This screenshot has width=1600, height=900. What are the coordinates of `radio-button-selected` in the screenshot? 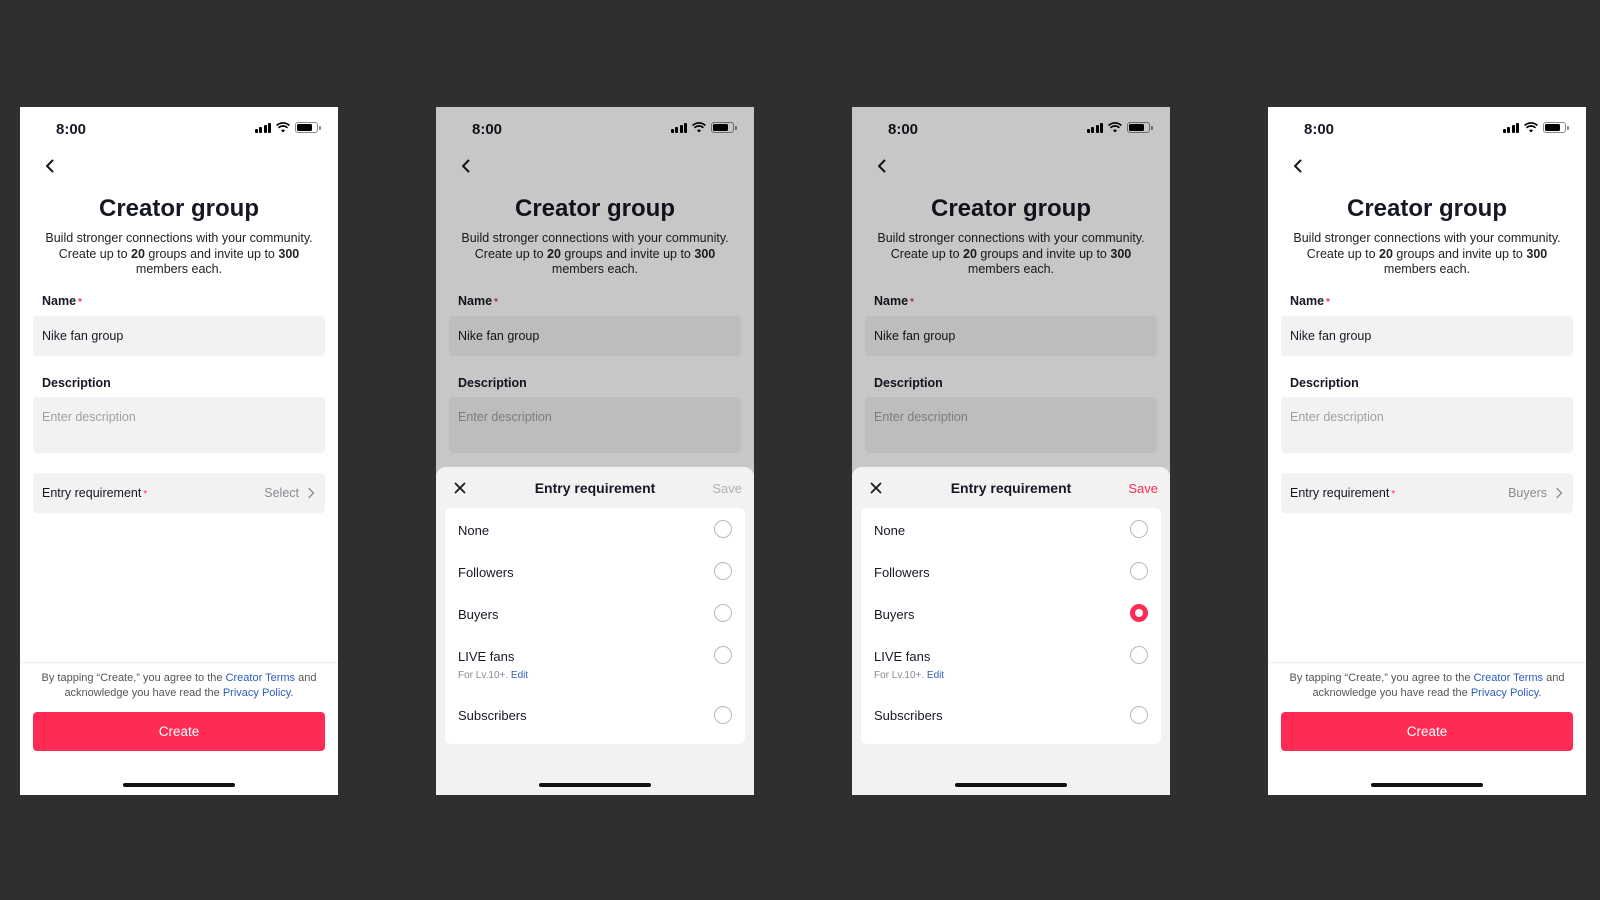 It's located at (1139, 613).